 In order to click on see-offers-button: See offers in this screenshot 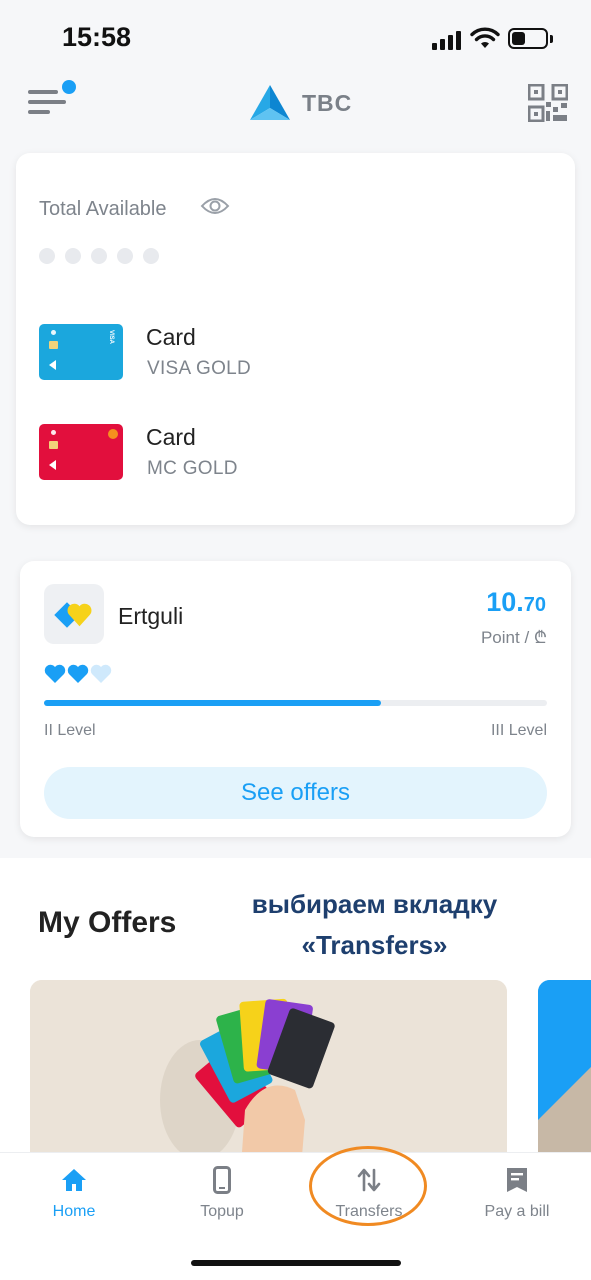, I will do `click(295, 793)`.